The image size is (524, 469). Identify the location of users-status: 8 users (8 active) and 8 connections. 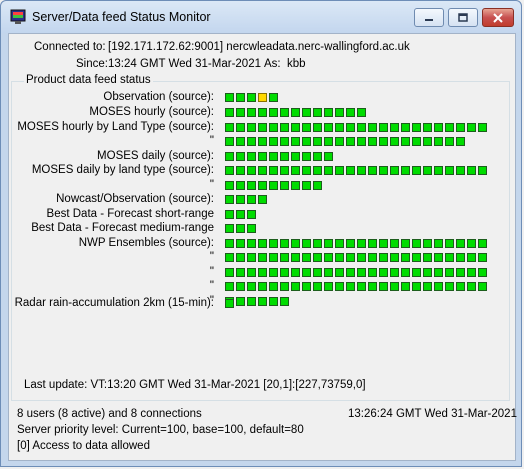
(109, 414).